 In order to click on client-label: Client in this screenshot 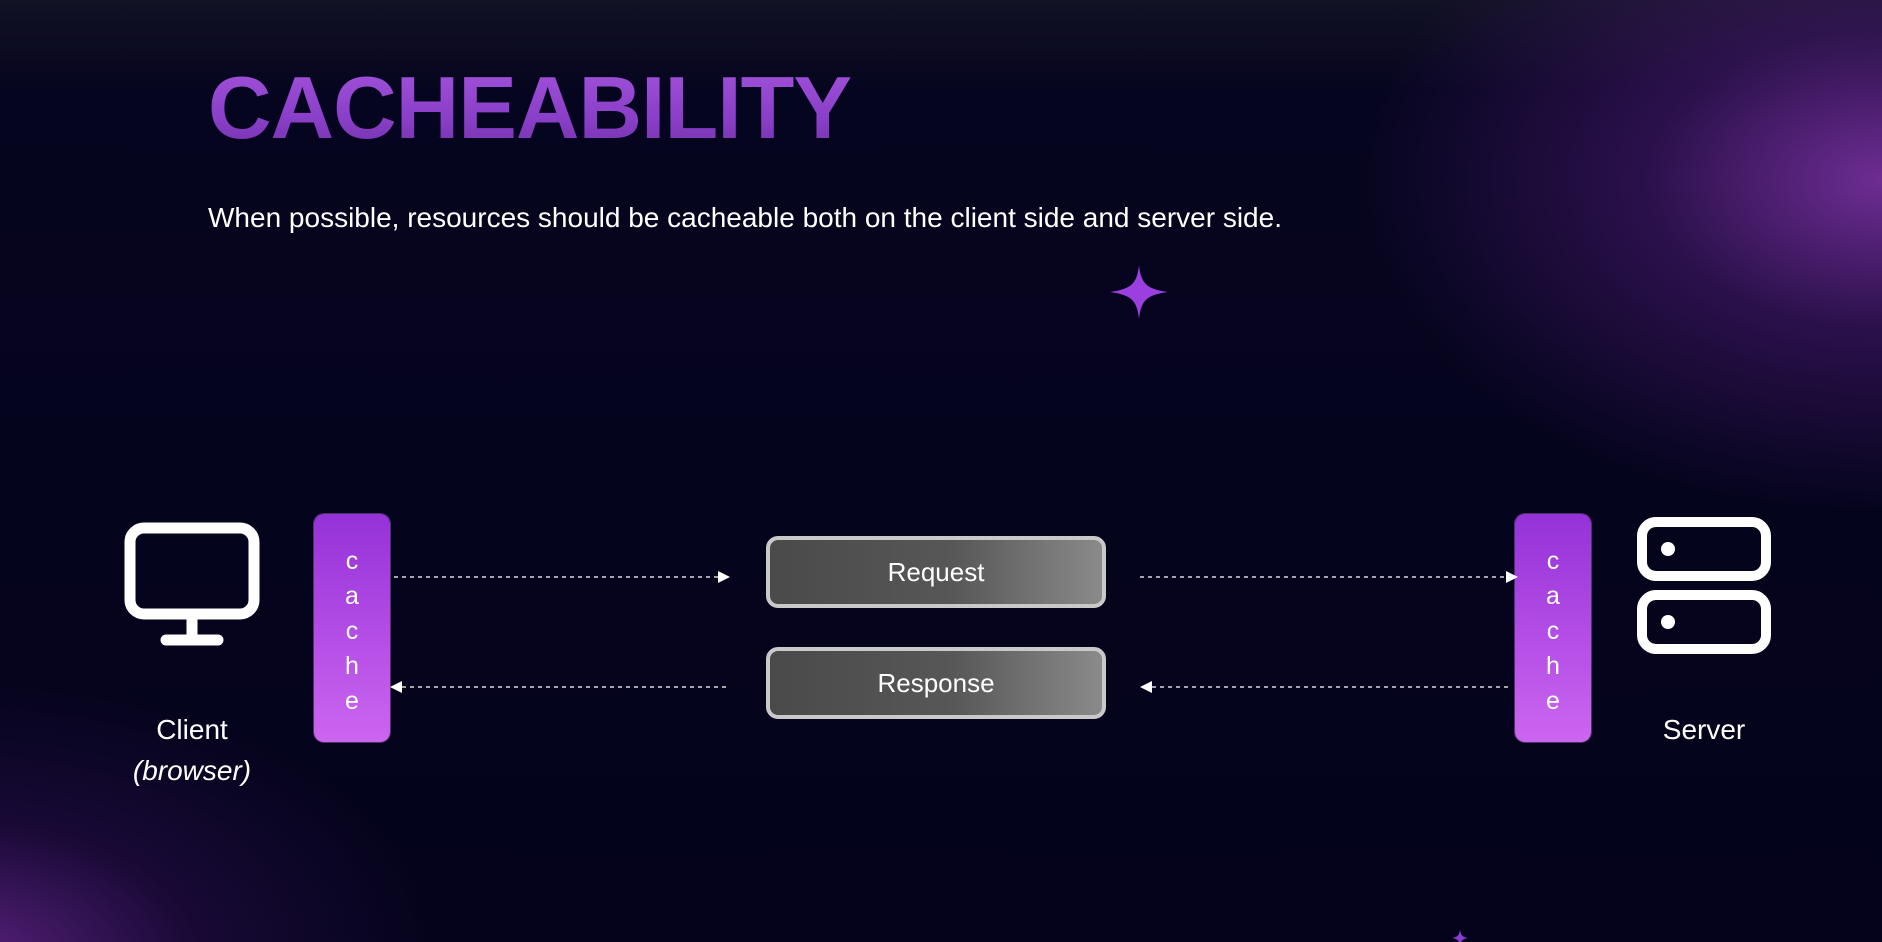, I will do `click(192, 729)`.